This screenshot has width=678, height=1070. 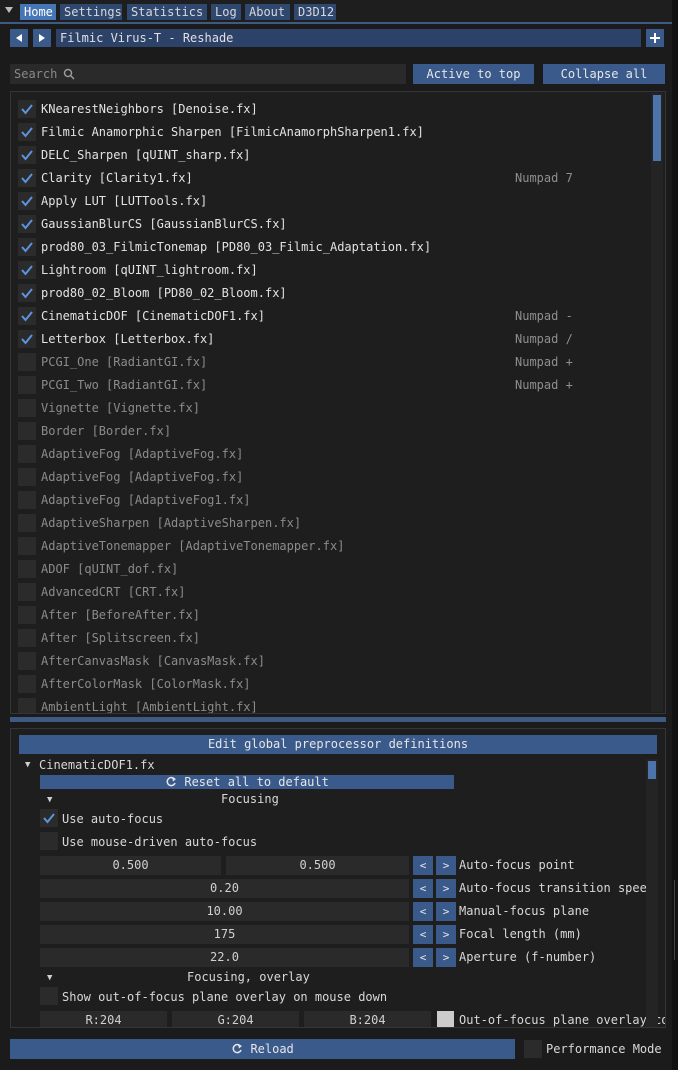 What do you see at coordinates (367, 1019) in the screenshot?
I see `overlay-color-b-field: B:204` at bounding box center [367, 1019].